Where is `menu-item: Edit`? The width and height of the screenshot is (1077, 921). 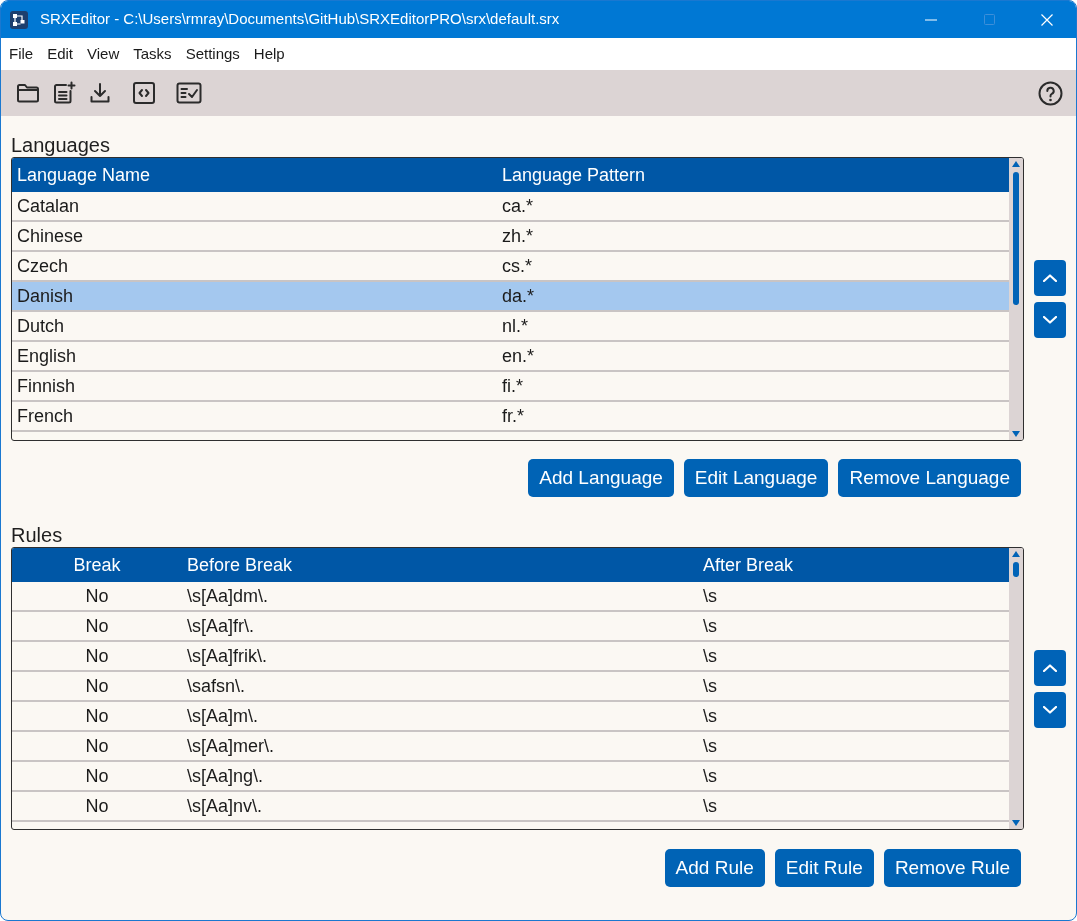 menu-item: Edit is located at coordinates (60, 54).